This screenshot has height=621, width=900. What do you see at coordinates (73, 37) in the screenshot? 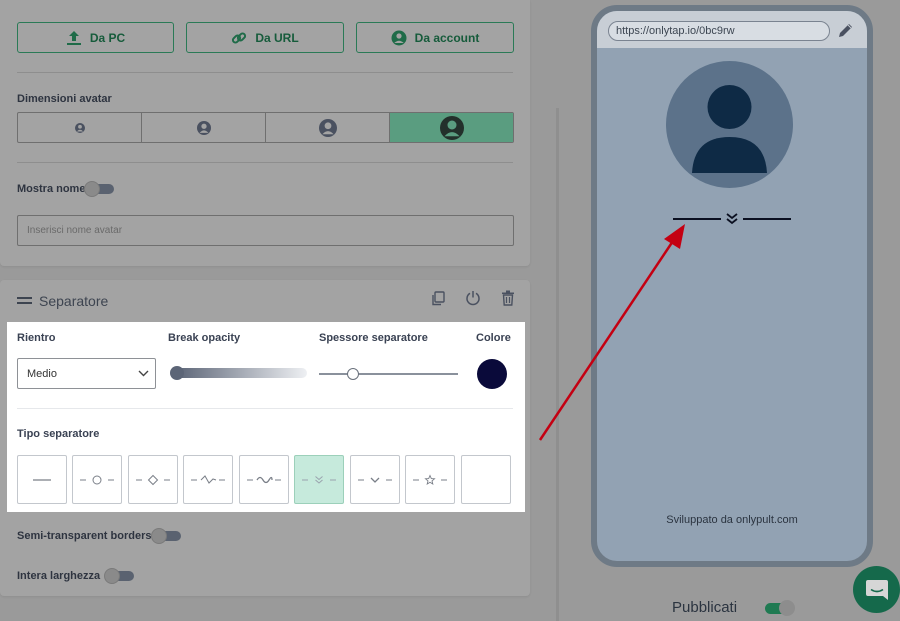
I see `upload-icon` at bounding box center [73, 37].